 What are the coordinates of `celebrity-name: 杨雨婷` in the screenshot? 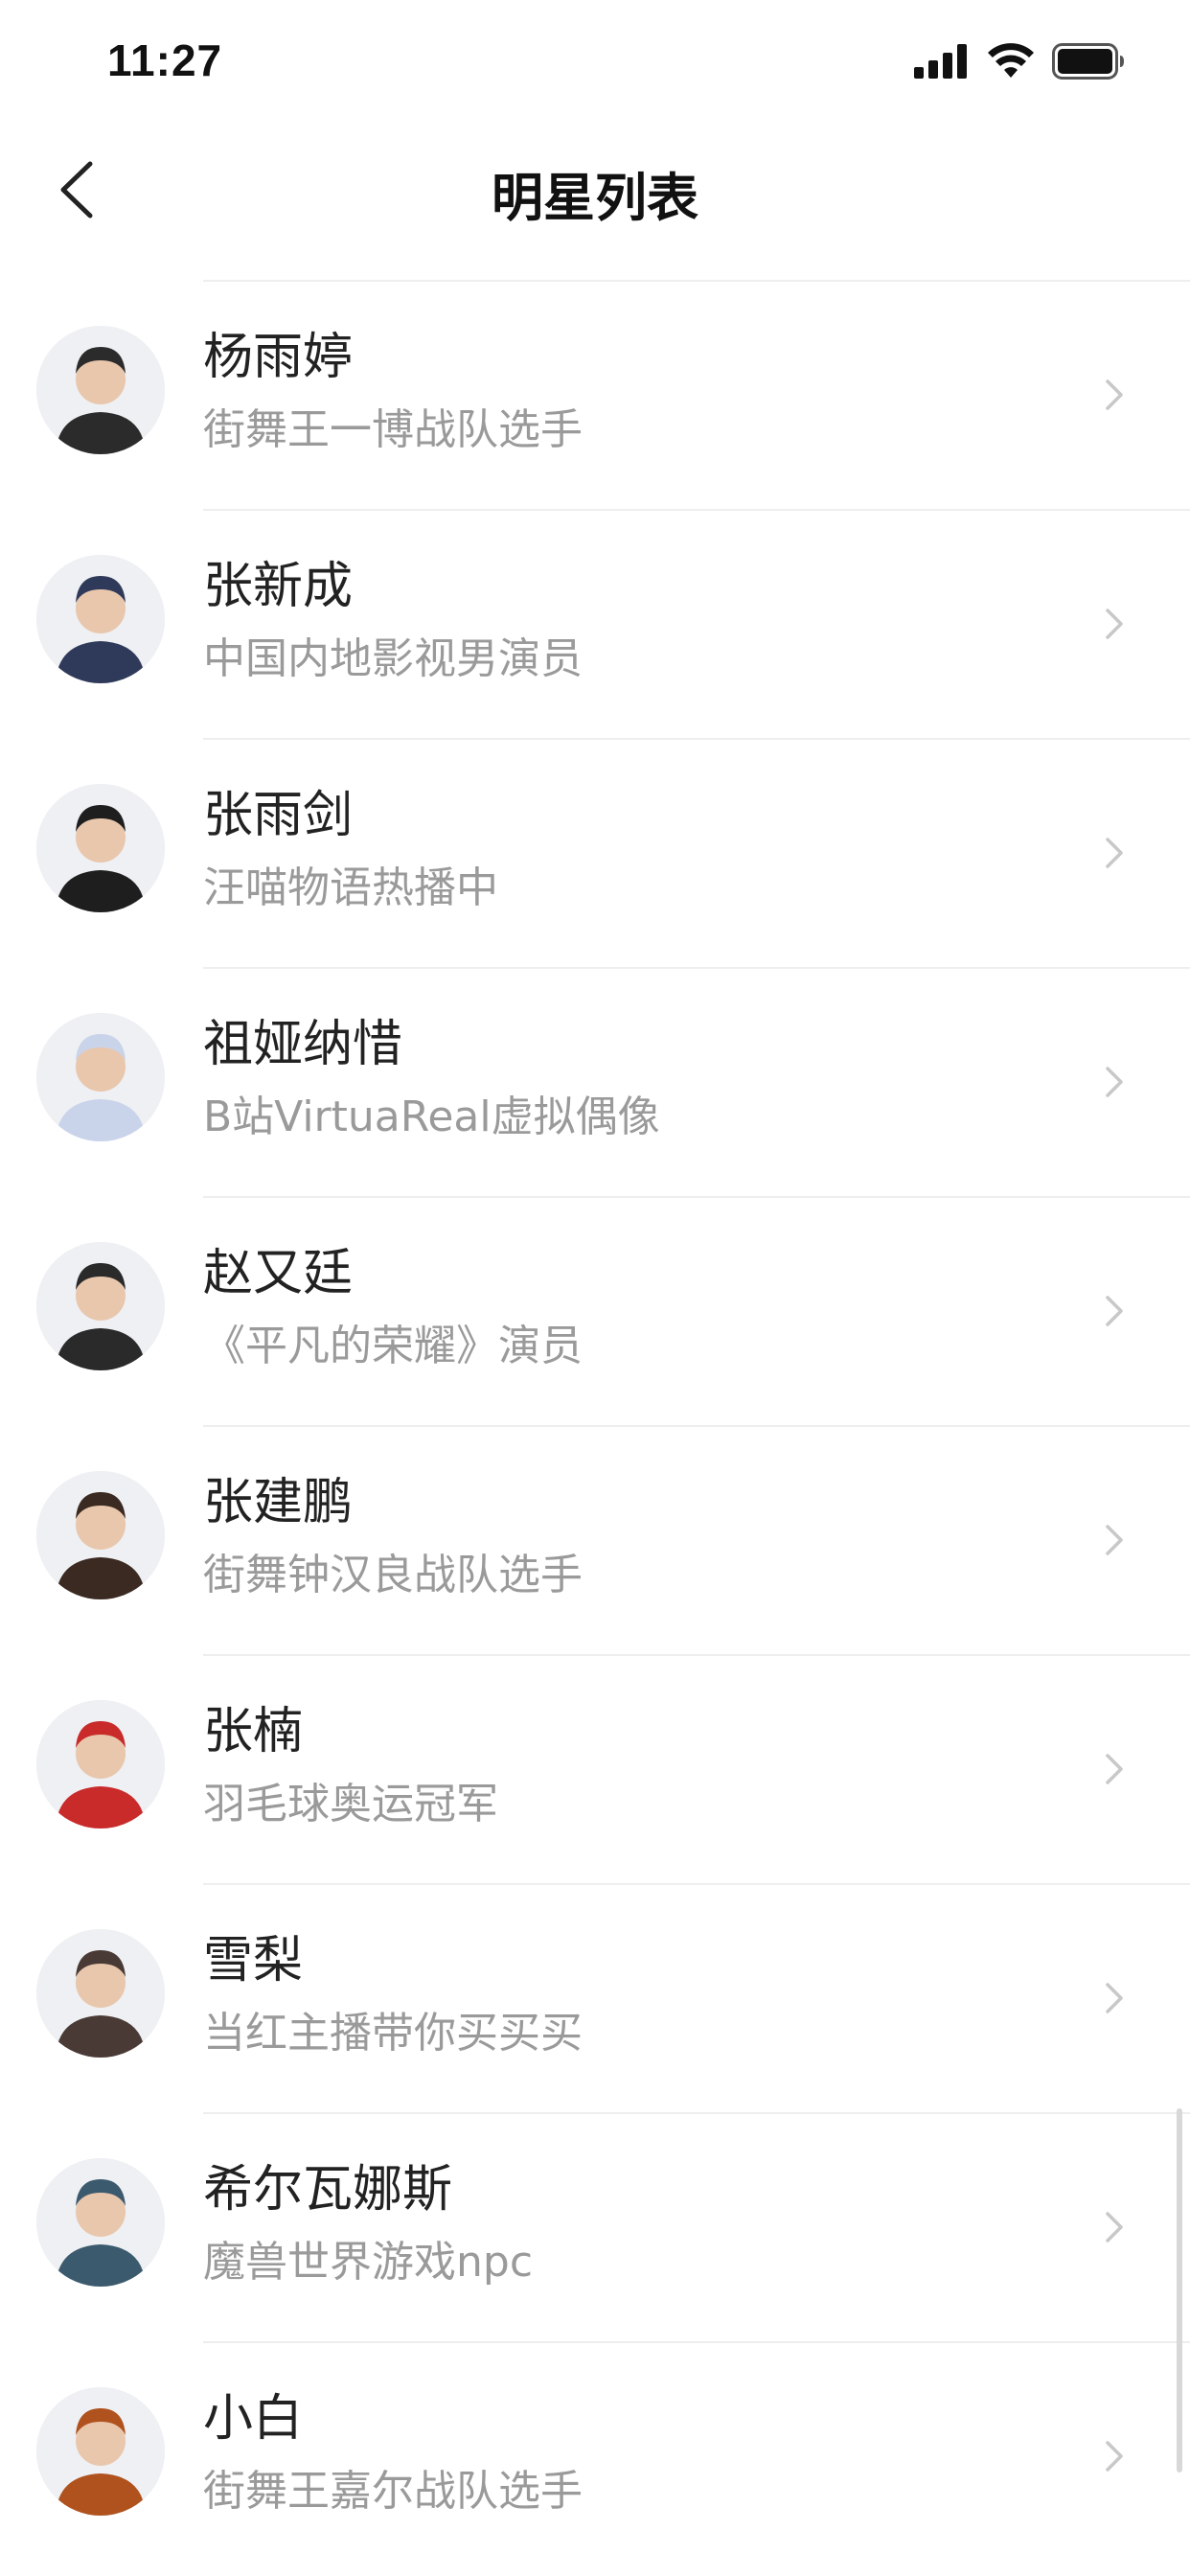 It's located at (279, 357).